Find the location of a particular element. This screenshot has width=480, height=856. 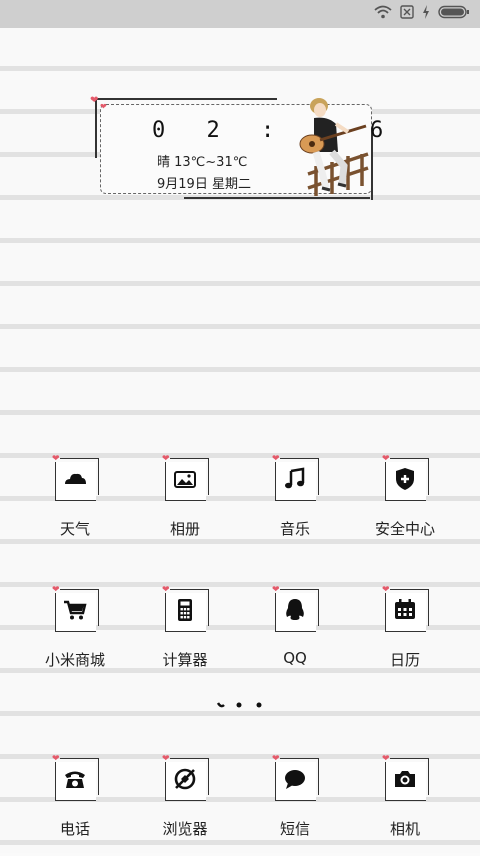

battery-icon is located at coordinates (453, 12).